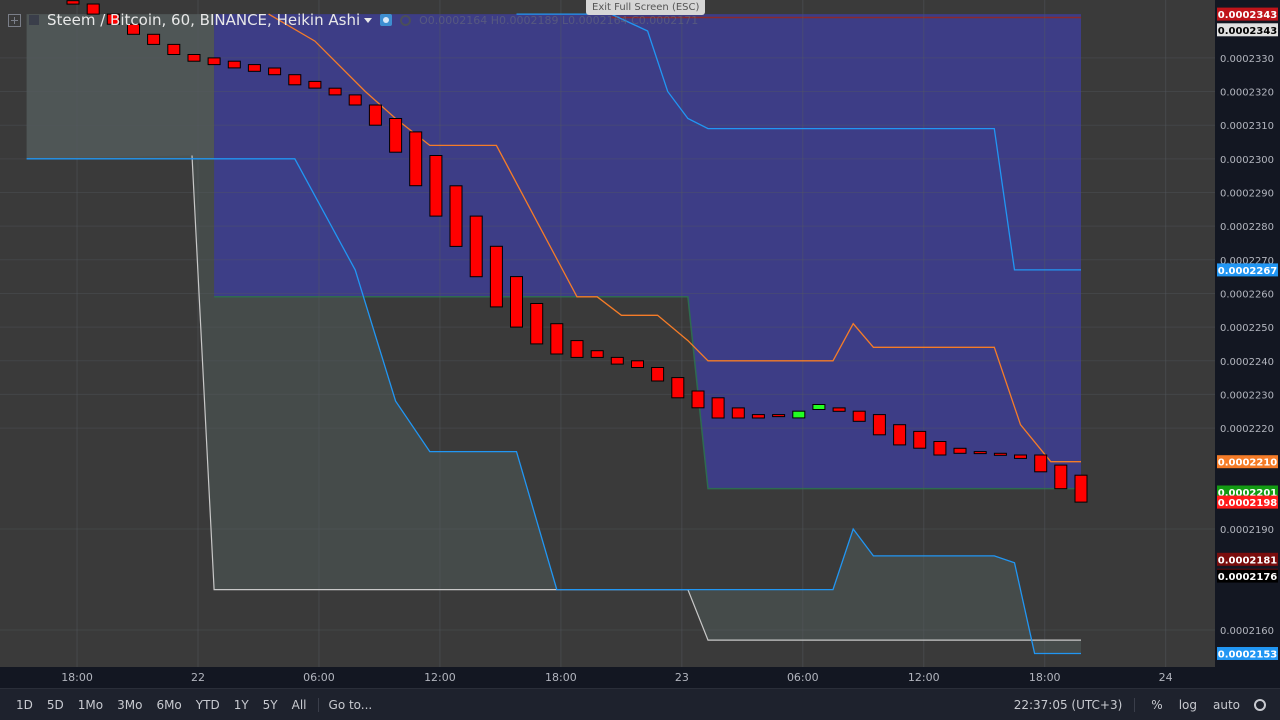 Image resolution: width=1280 pixels, height=720 pixels. I want to click on percent-toggle: %, so click(1156, 705).